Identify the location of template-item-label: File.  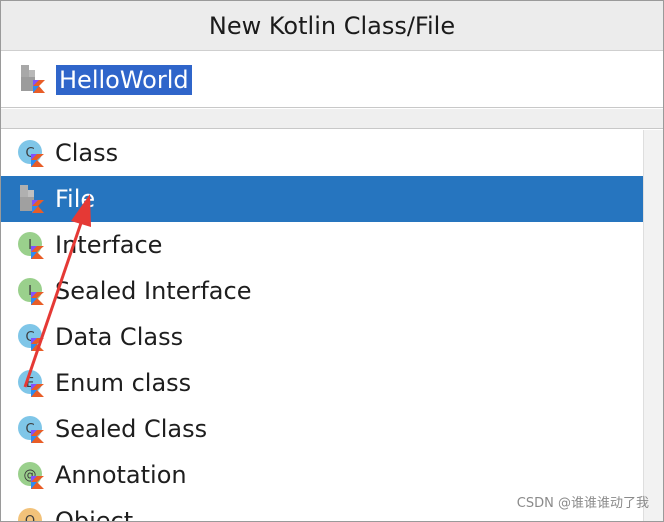
(75, 199).